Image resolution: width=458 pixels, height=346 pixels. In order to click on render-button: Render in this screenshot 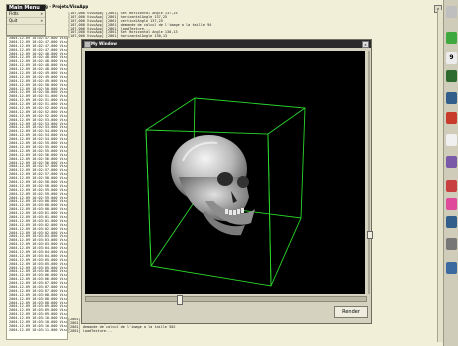, I will do `click(351, 312)`.